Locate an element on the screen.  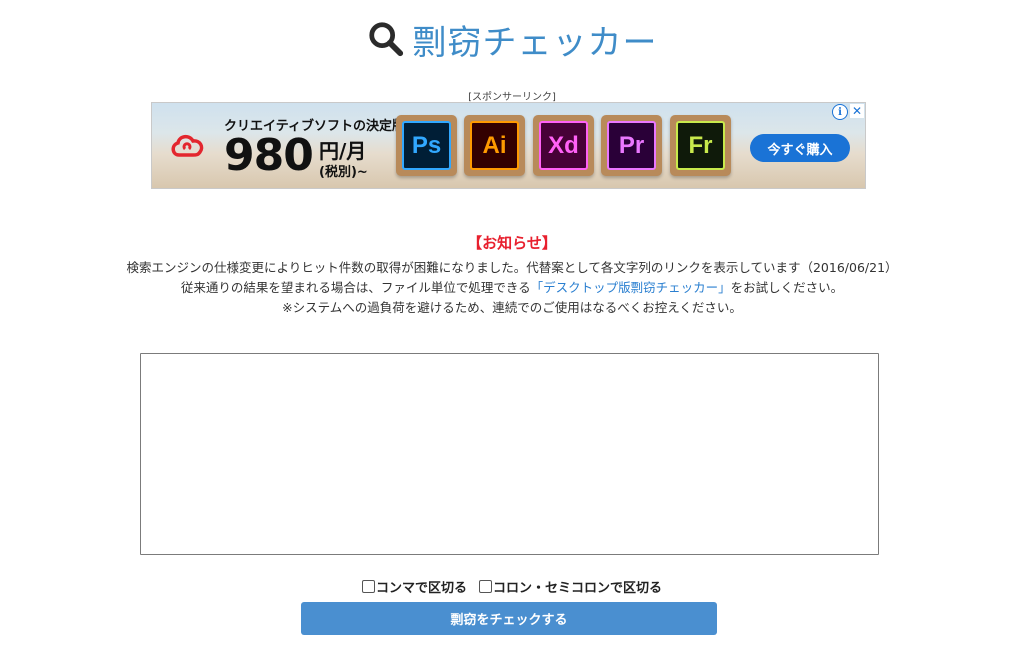
comma-option-label: コンマで区切る is located at coordinates (421, 588).